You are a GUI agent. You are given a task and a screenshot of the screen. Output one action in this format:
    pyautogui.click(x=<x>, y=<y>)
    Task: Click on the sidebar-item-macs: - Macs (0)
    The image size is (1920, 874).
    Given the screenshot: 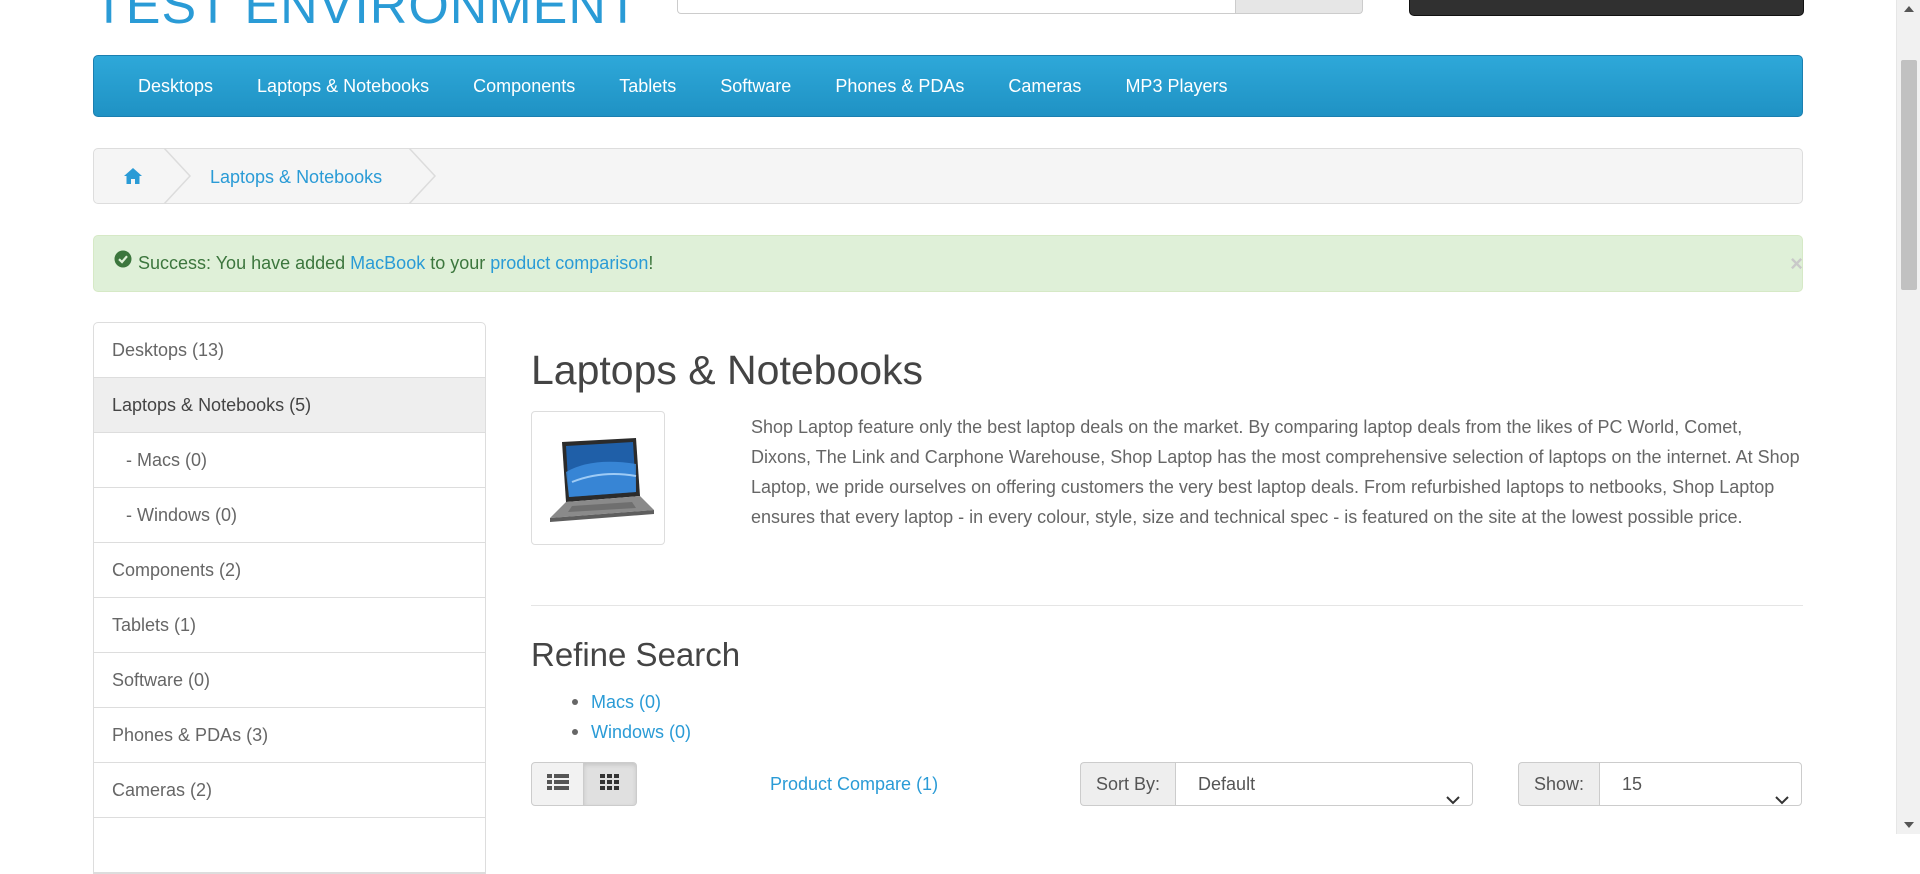 What is the action you would take?
    pyautogui.click(x=289, y=460)
    